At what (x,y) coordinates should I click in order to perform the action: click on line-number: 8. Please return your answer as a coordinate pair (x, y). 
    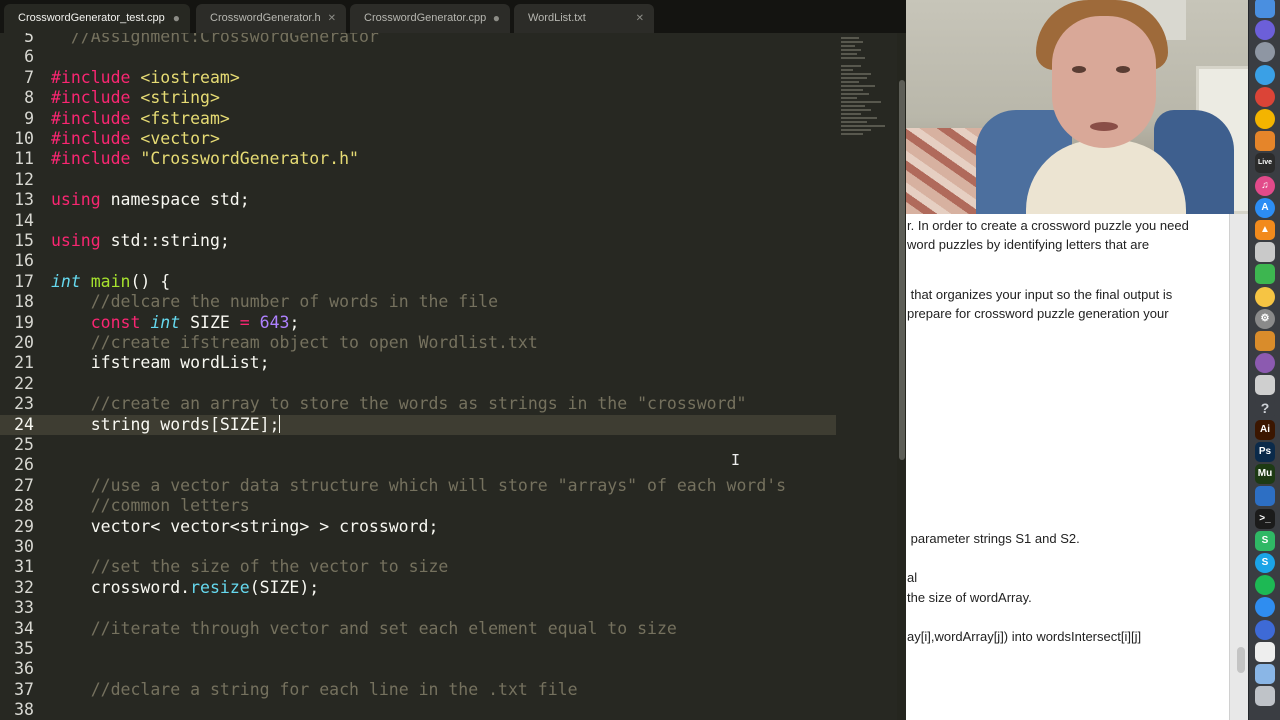
    Looking at the image, I should click on (29, 98).